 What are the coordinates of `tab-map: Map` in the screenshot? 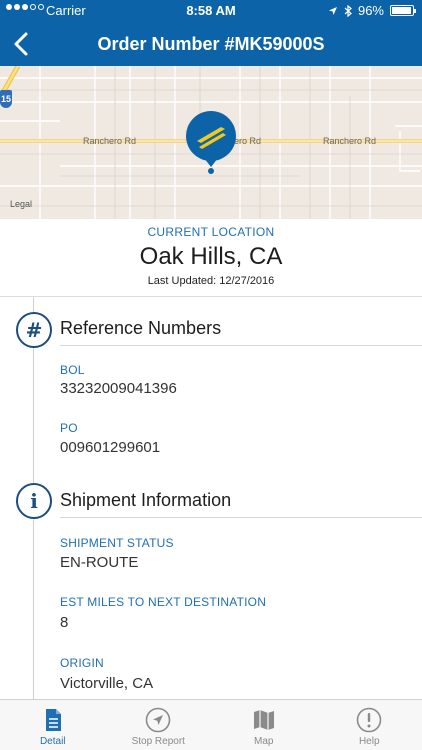 It's located at (264, 725).